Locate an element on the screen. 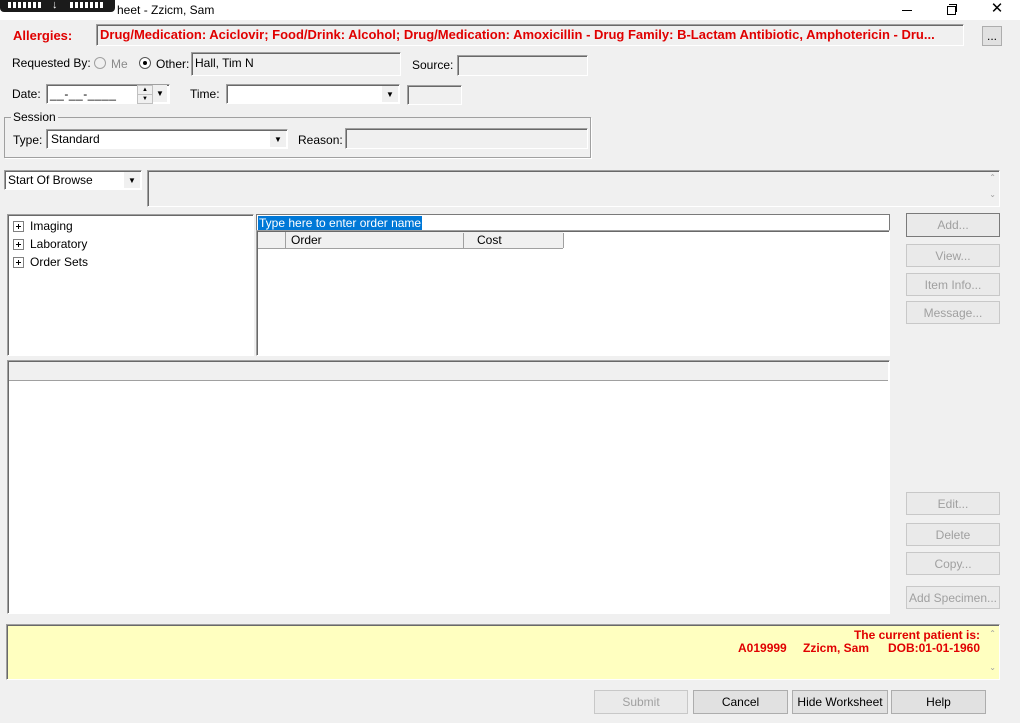  other-requester-field: Hall, Tim N is located at coordinates (296, 64).